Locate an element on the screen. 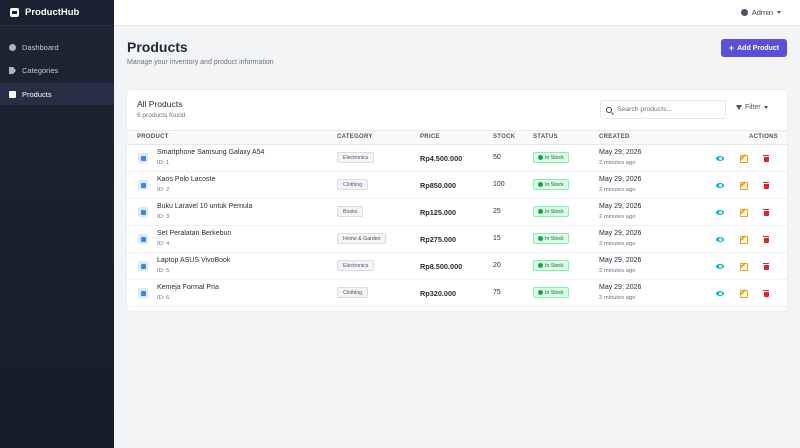 The height and width of the screenshot is (448, 800). filter-icon is located at coordinates (739, 107).